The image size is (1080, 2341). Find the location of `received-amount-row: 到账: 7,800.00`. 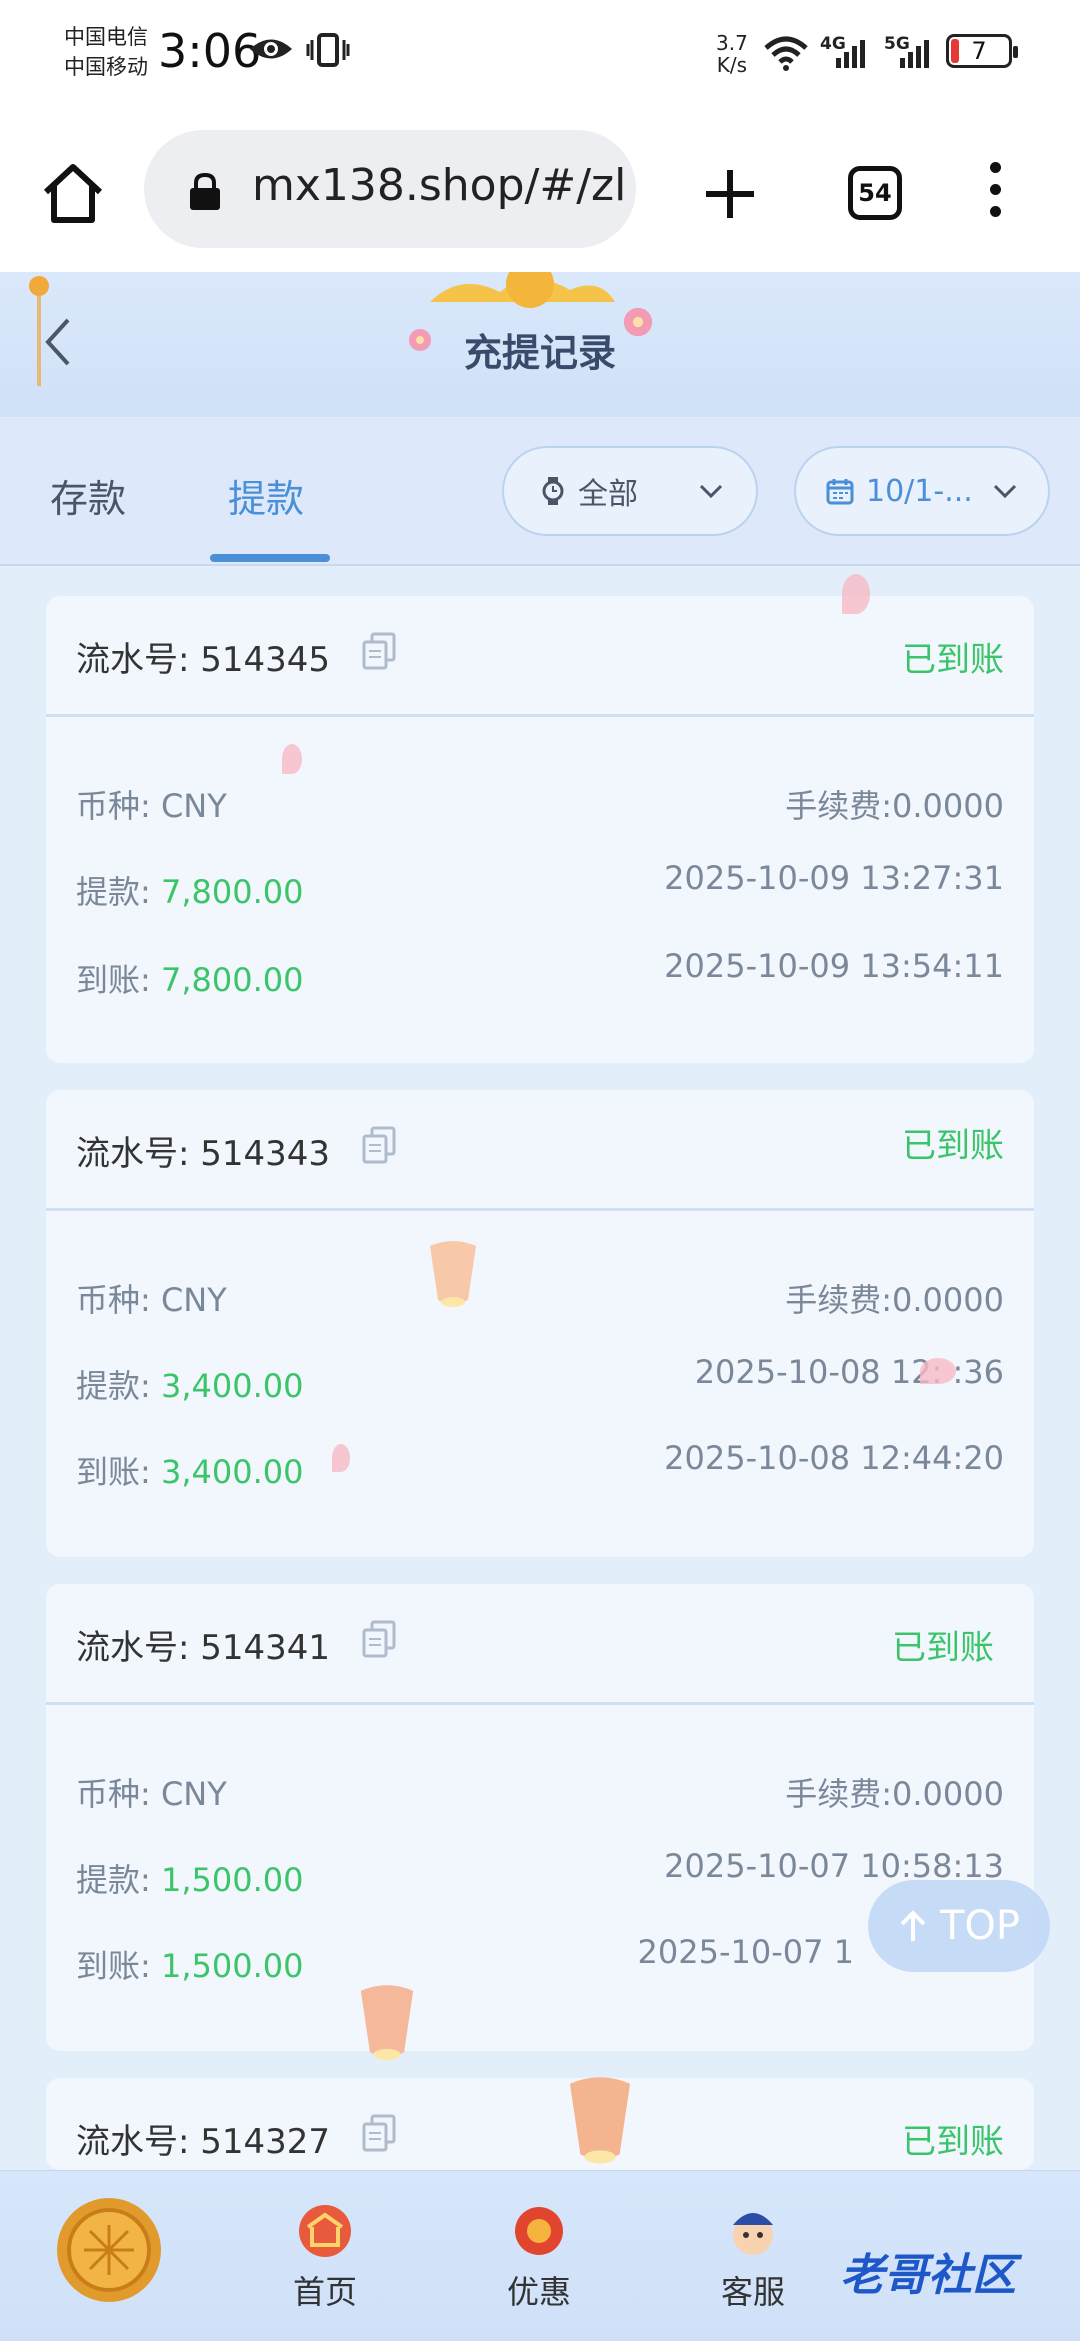

received-amount-row: 到账: 7,800.00 is located at coordinates (189, 978).